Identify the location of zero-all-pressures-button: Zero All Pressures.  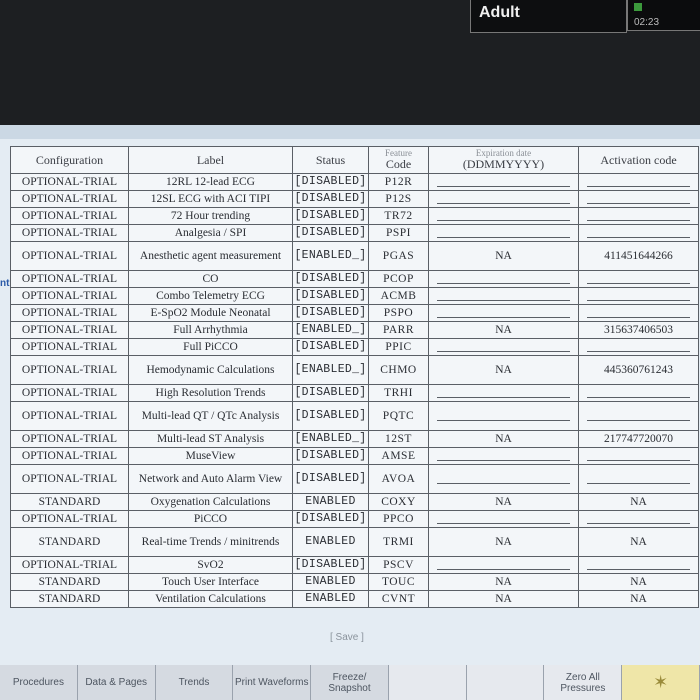
(583, 682).